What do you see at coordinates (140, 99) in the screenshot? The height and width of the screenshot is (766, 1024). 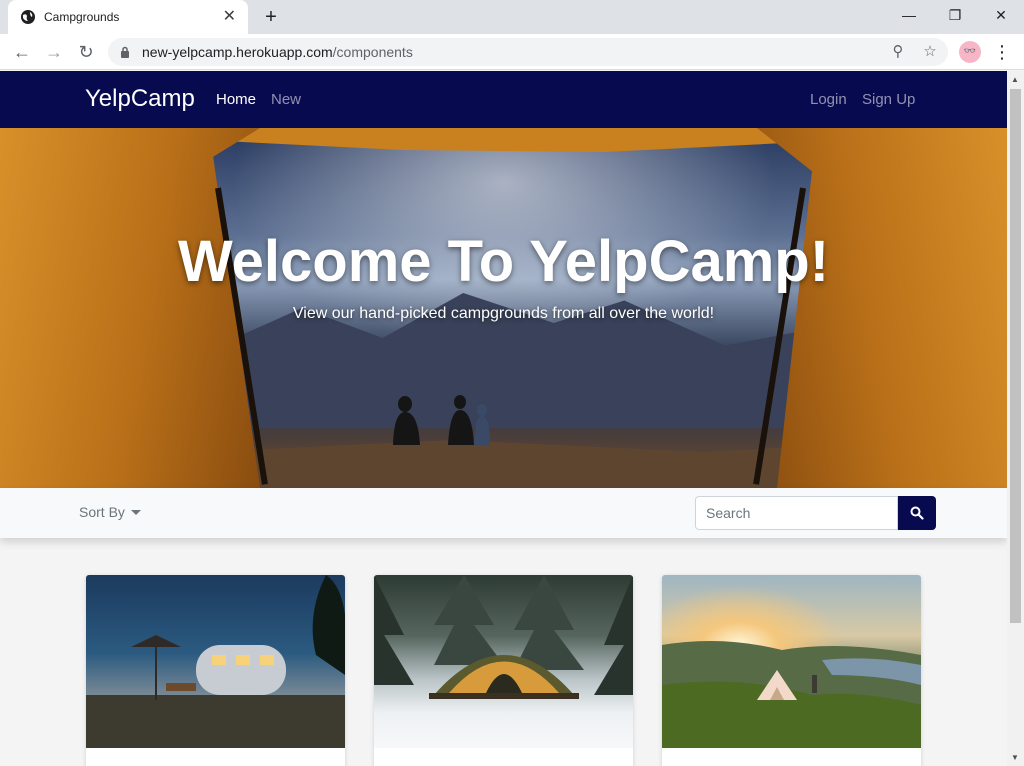 I see `brand-logo: YelpCamp` at bounding box center [140, 99].